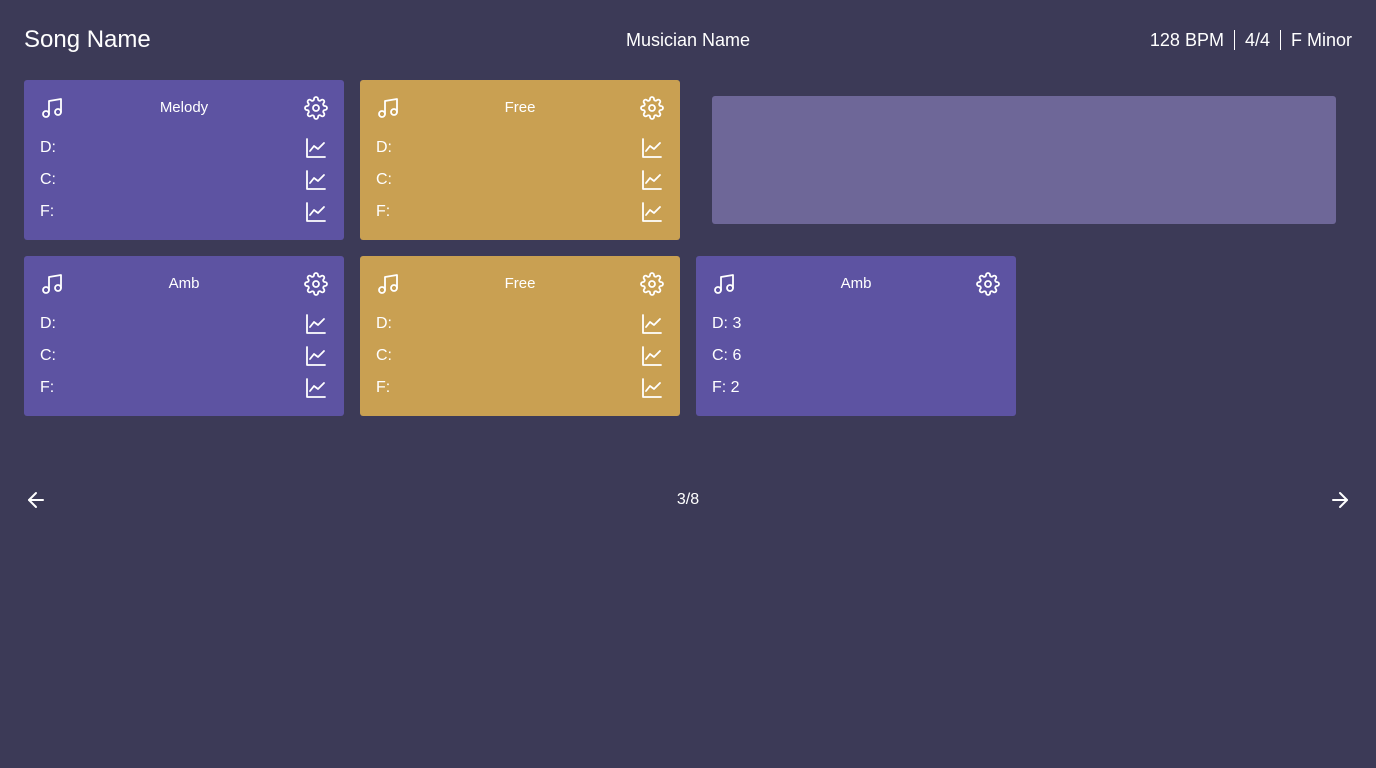 This screenshot has height=768, width=1376. Describe the element at coordinates (1340, 500) in the screenshot. I see `arrow-right-icon` at that location.